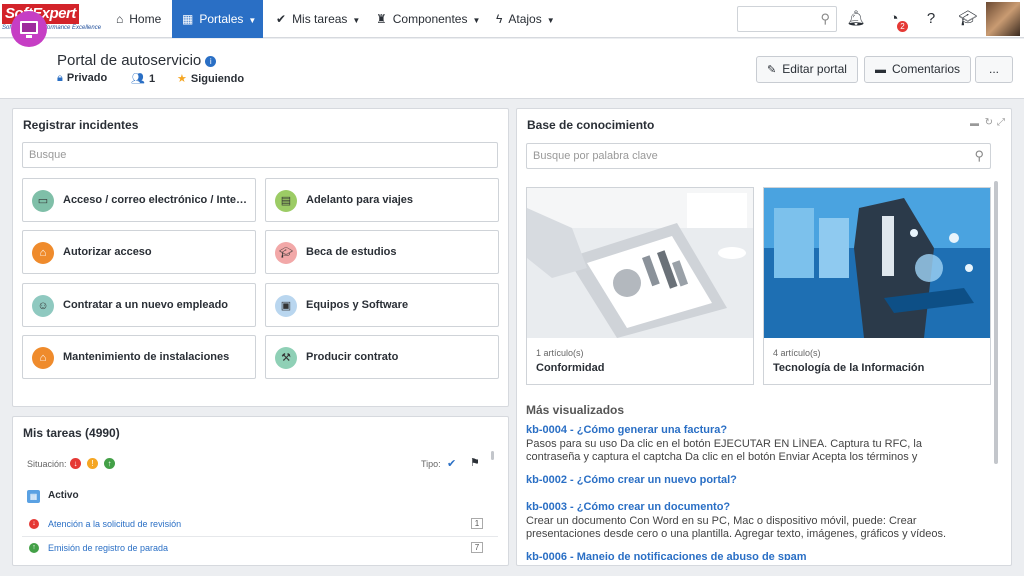 The height and width of the screenshot is (576, 1024). What do you see at coordinates (260, 155) in the screenshot?
I see `incidents-search-input: Busque` at bounding box center [260, 155].